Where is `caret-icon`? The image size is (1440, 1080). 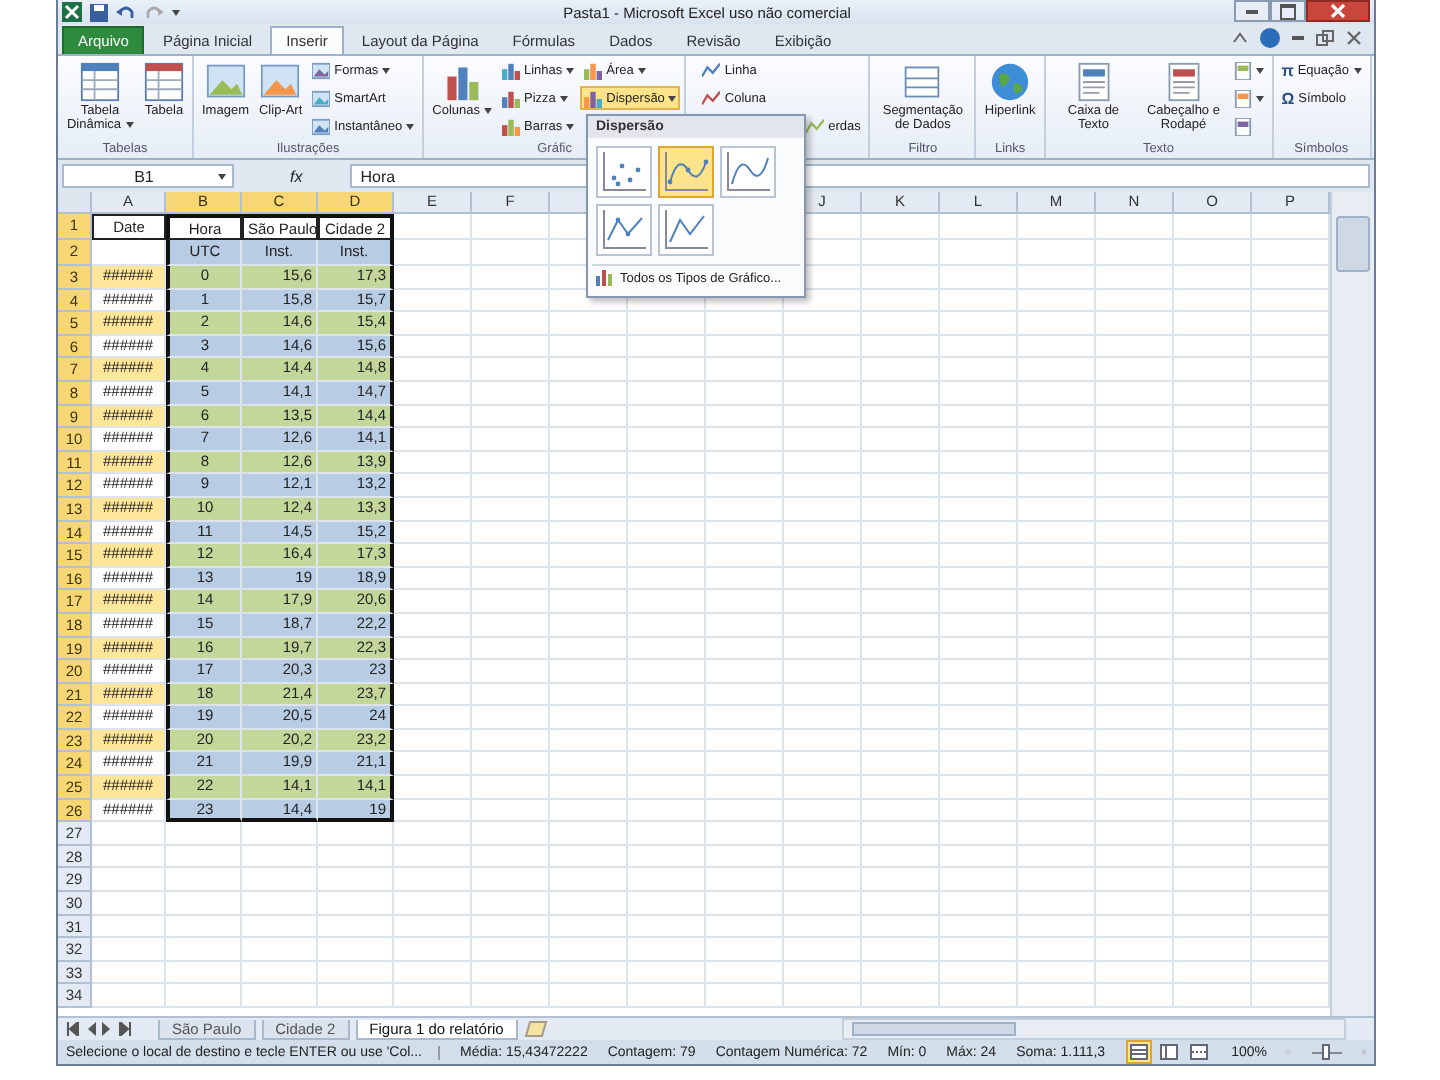 caret-icon is located at coordinates (222, 176).